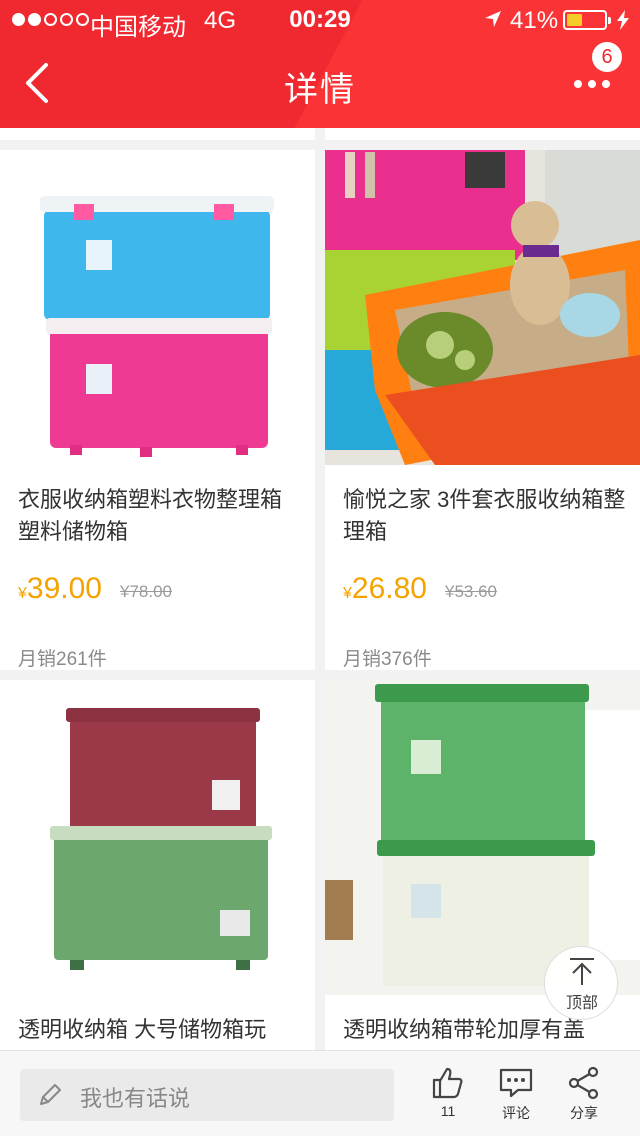 The image size is (640, 1136). What do you see at coordinates (320, 20) in the screenshot?
I see `status-bar: 中国移动 4G 00:29 41%` at bounding box center [320, 20].